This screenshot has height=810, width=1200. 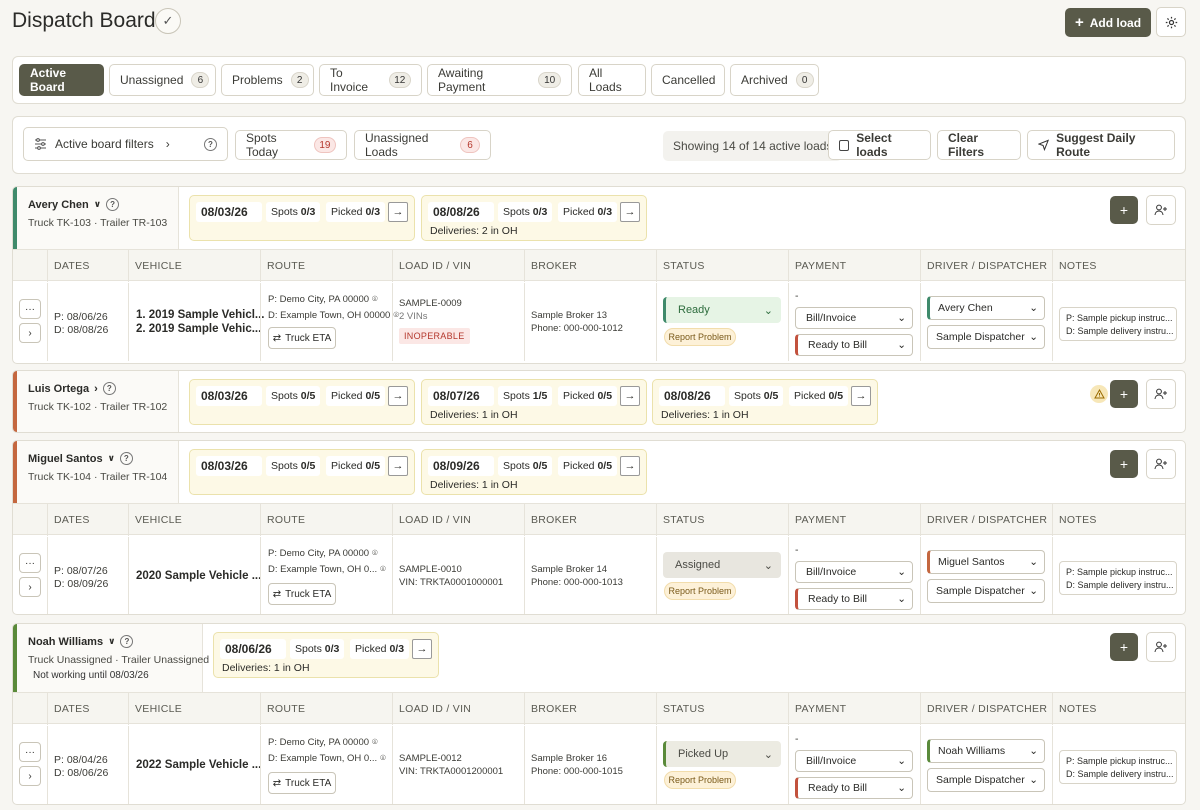 I want to click on payment-cell: - Bill/Invoice ⌄ Ready to Bill ⌄, so click(x=854, y=322).